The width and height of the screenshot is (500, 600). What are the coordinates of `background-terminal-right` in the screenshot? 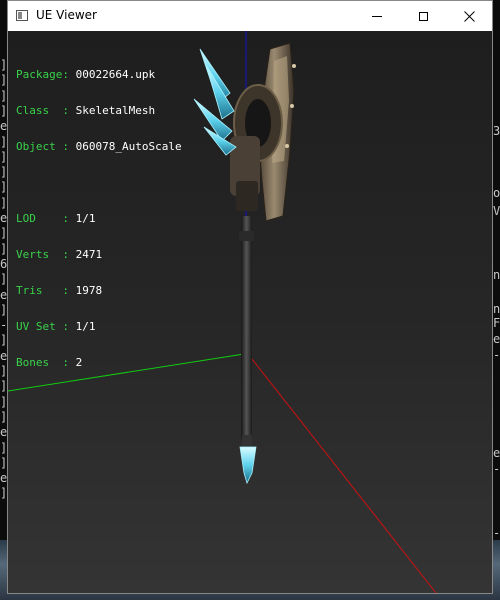 It's located at (496, 300).